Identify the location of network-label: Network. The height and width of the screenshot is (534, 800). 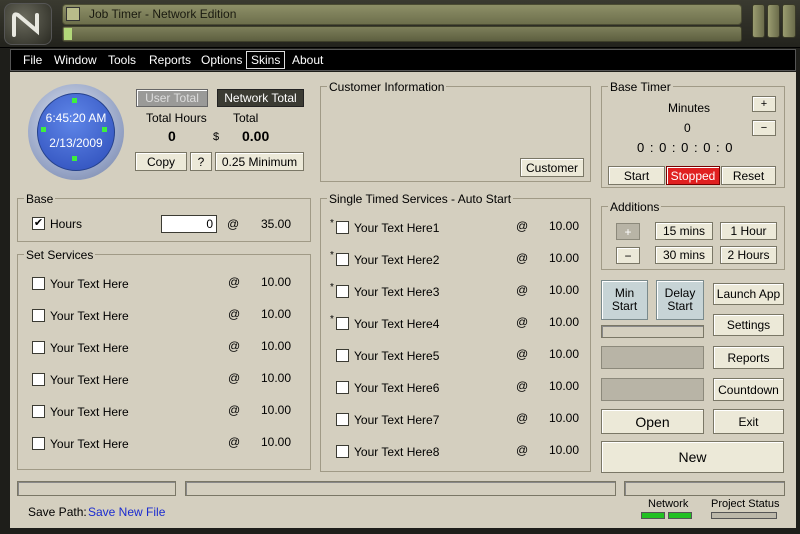
(668, 504).